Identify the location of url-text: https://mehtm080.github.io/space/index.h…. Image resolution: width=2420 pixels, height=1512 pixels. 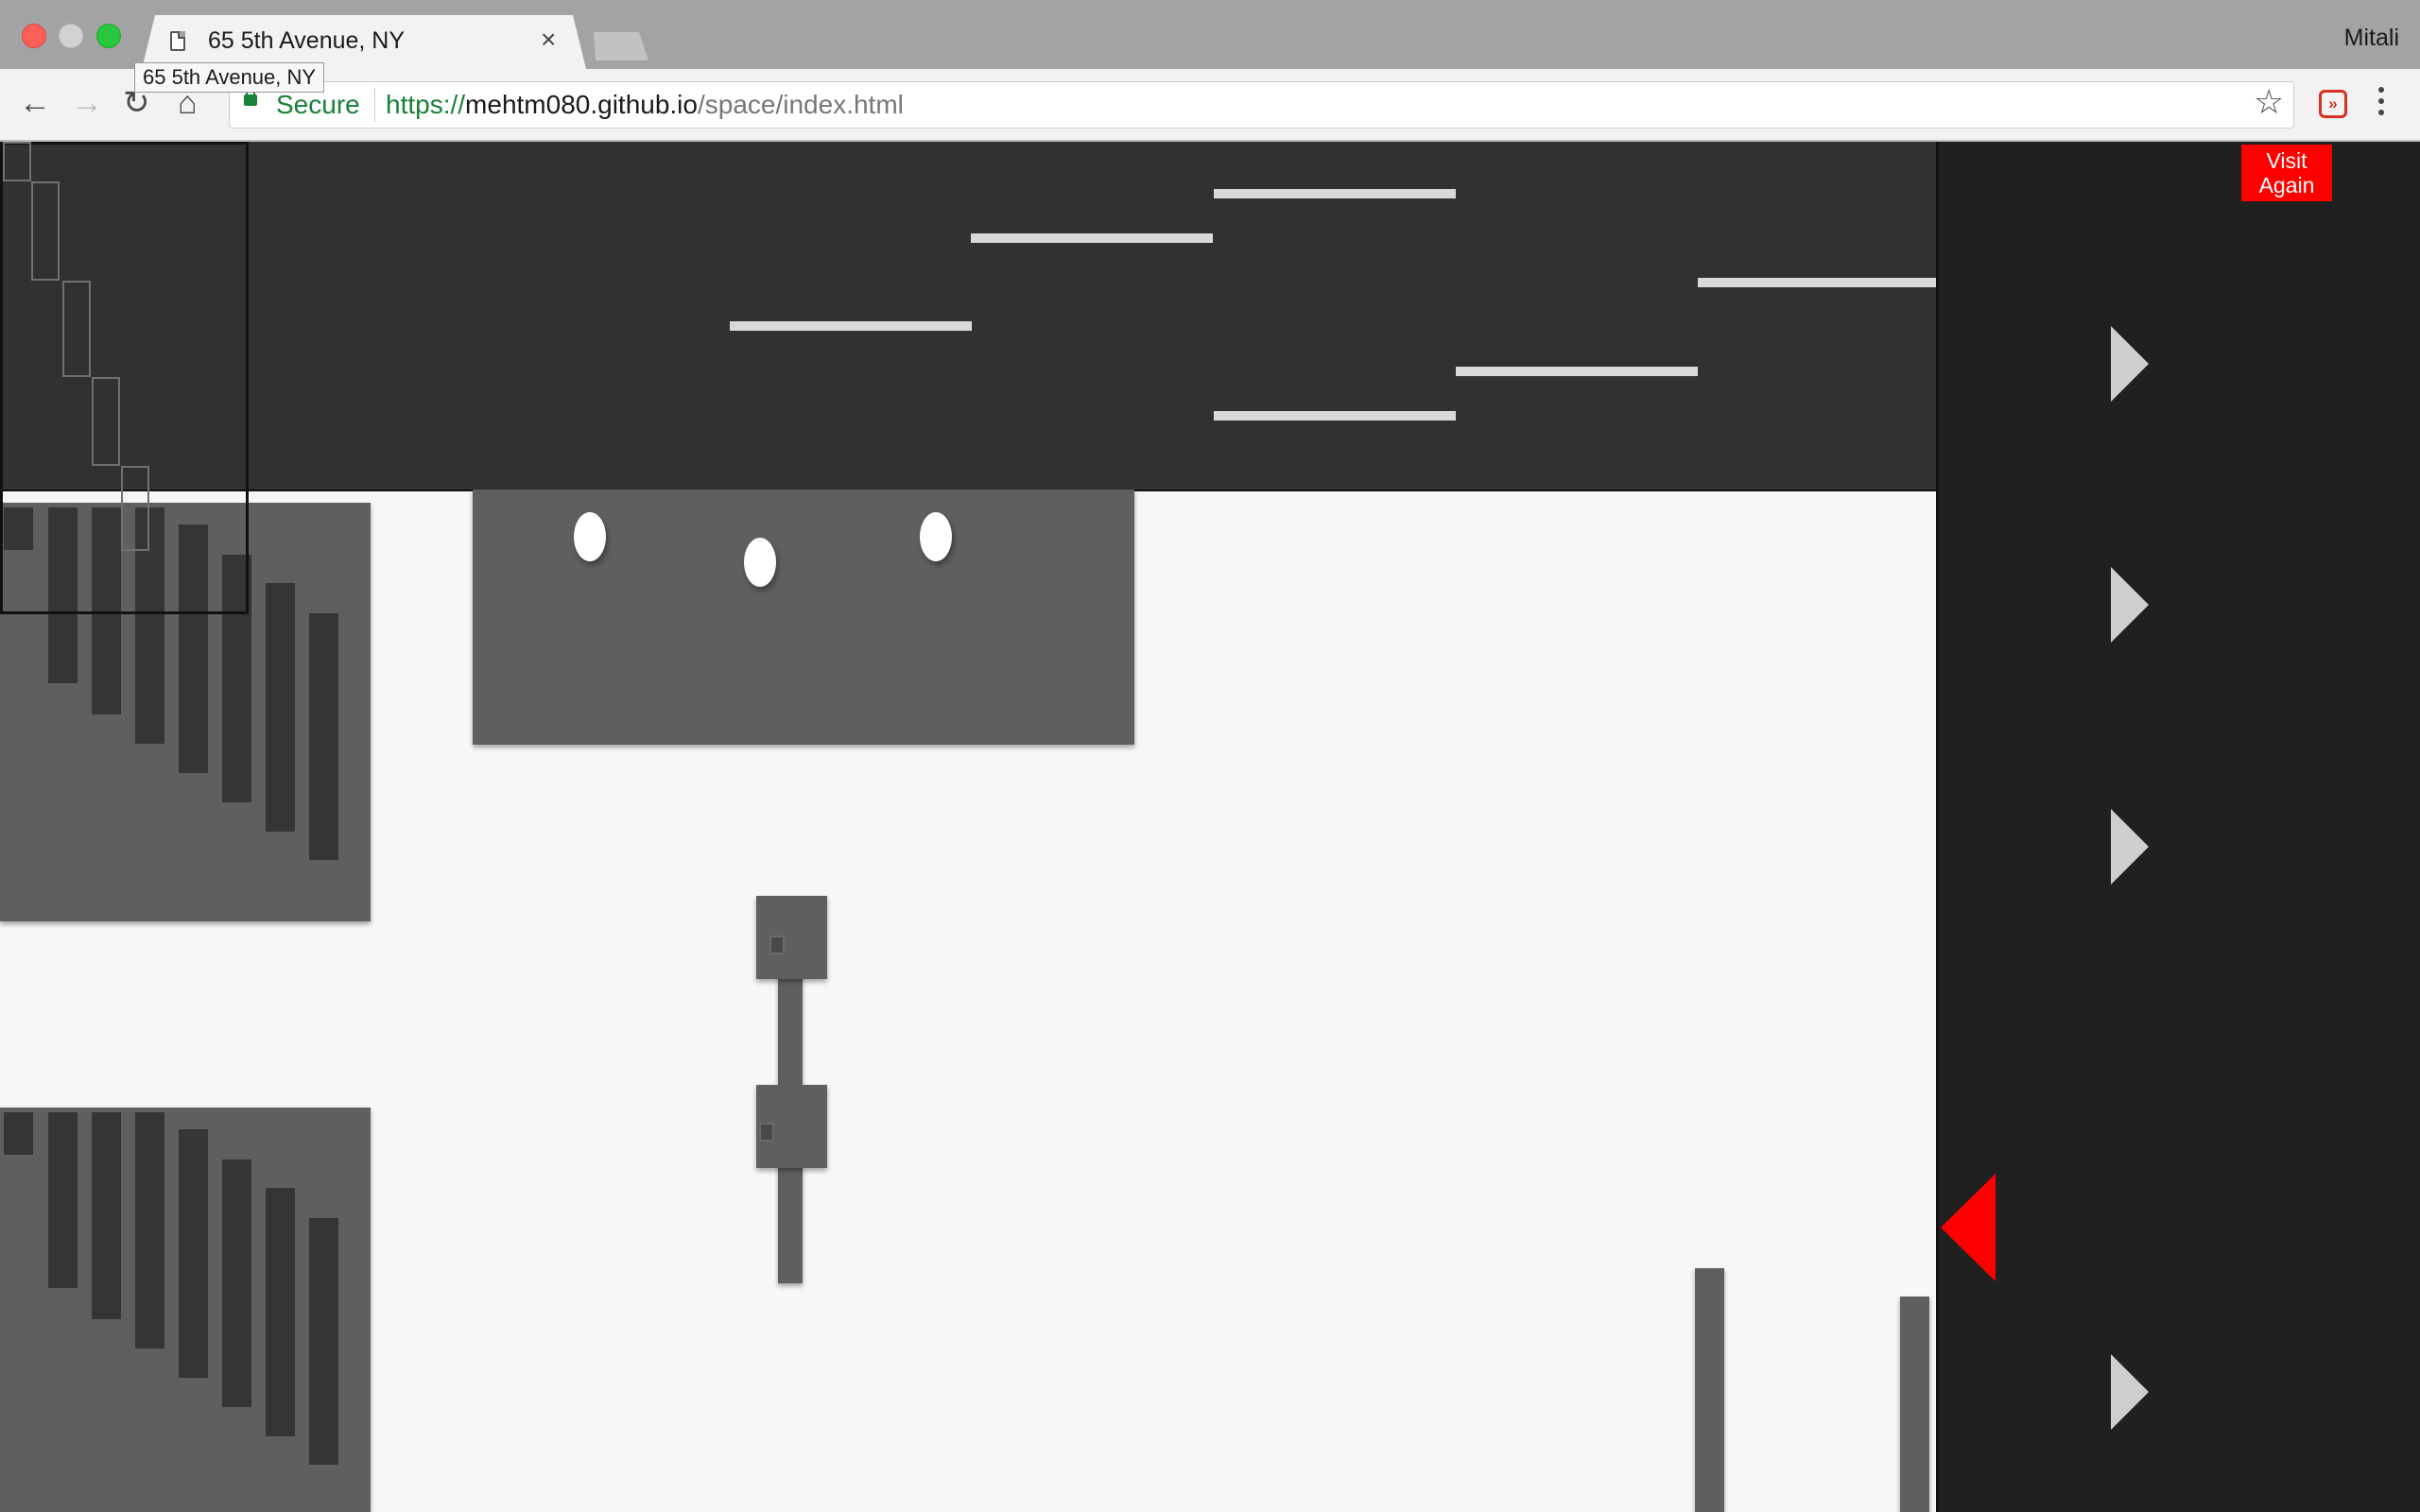
(645, 105).